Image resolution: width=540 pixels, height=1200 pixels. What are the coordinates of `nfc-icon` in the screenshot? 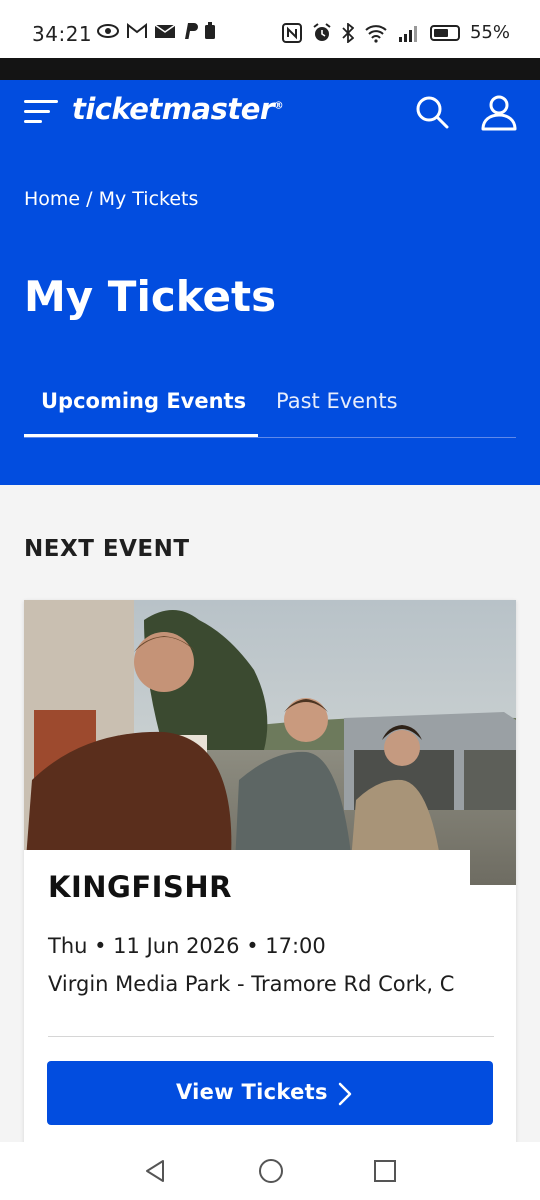 It's located at (291, 32).